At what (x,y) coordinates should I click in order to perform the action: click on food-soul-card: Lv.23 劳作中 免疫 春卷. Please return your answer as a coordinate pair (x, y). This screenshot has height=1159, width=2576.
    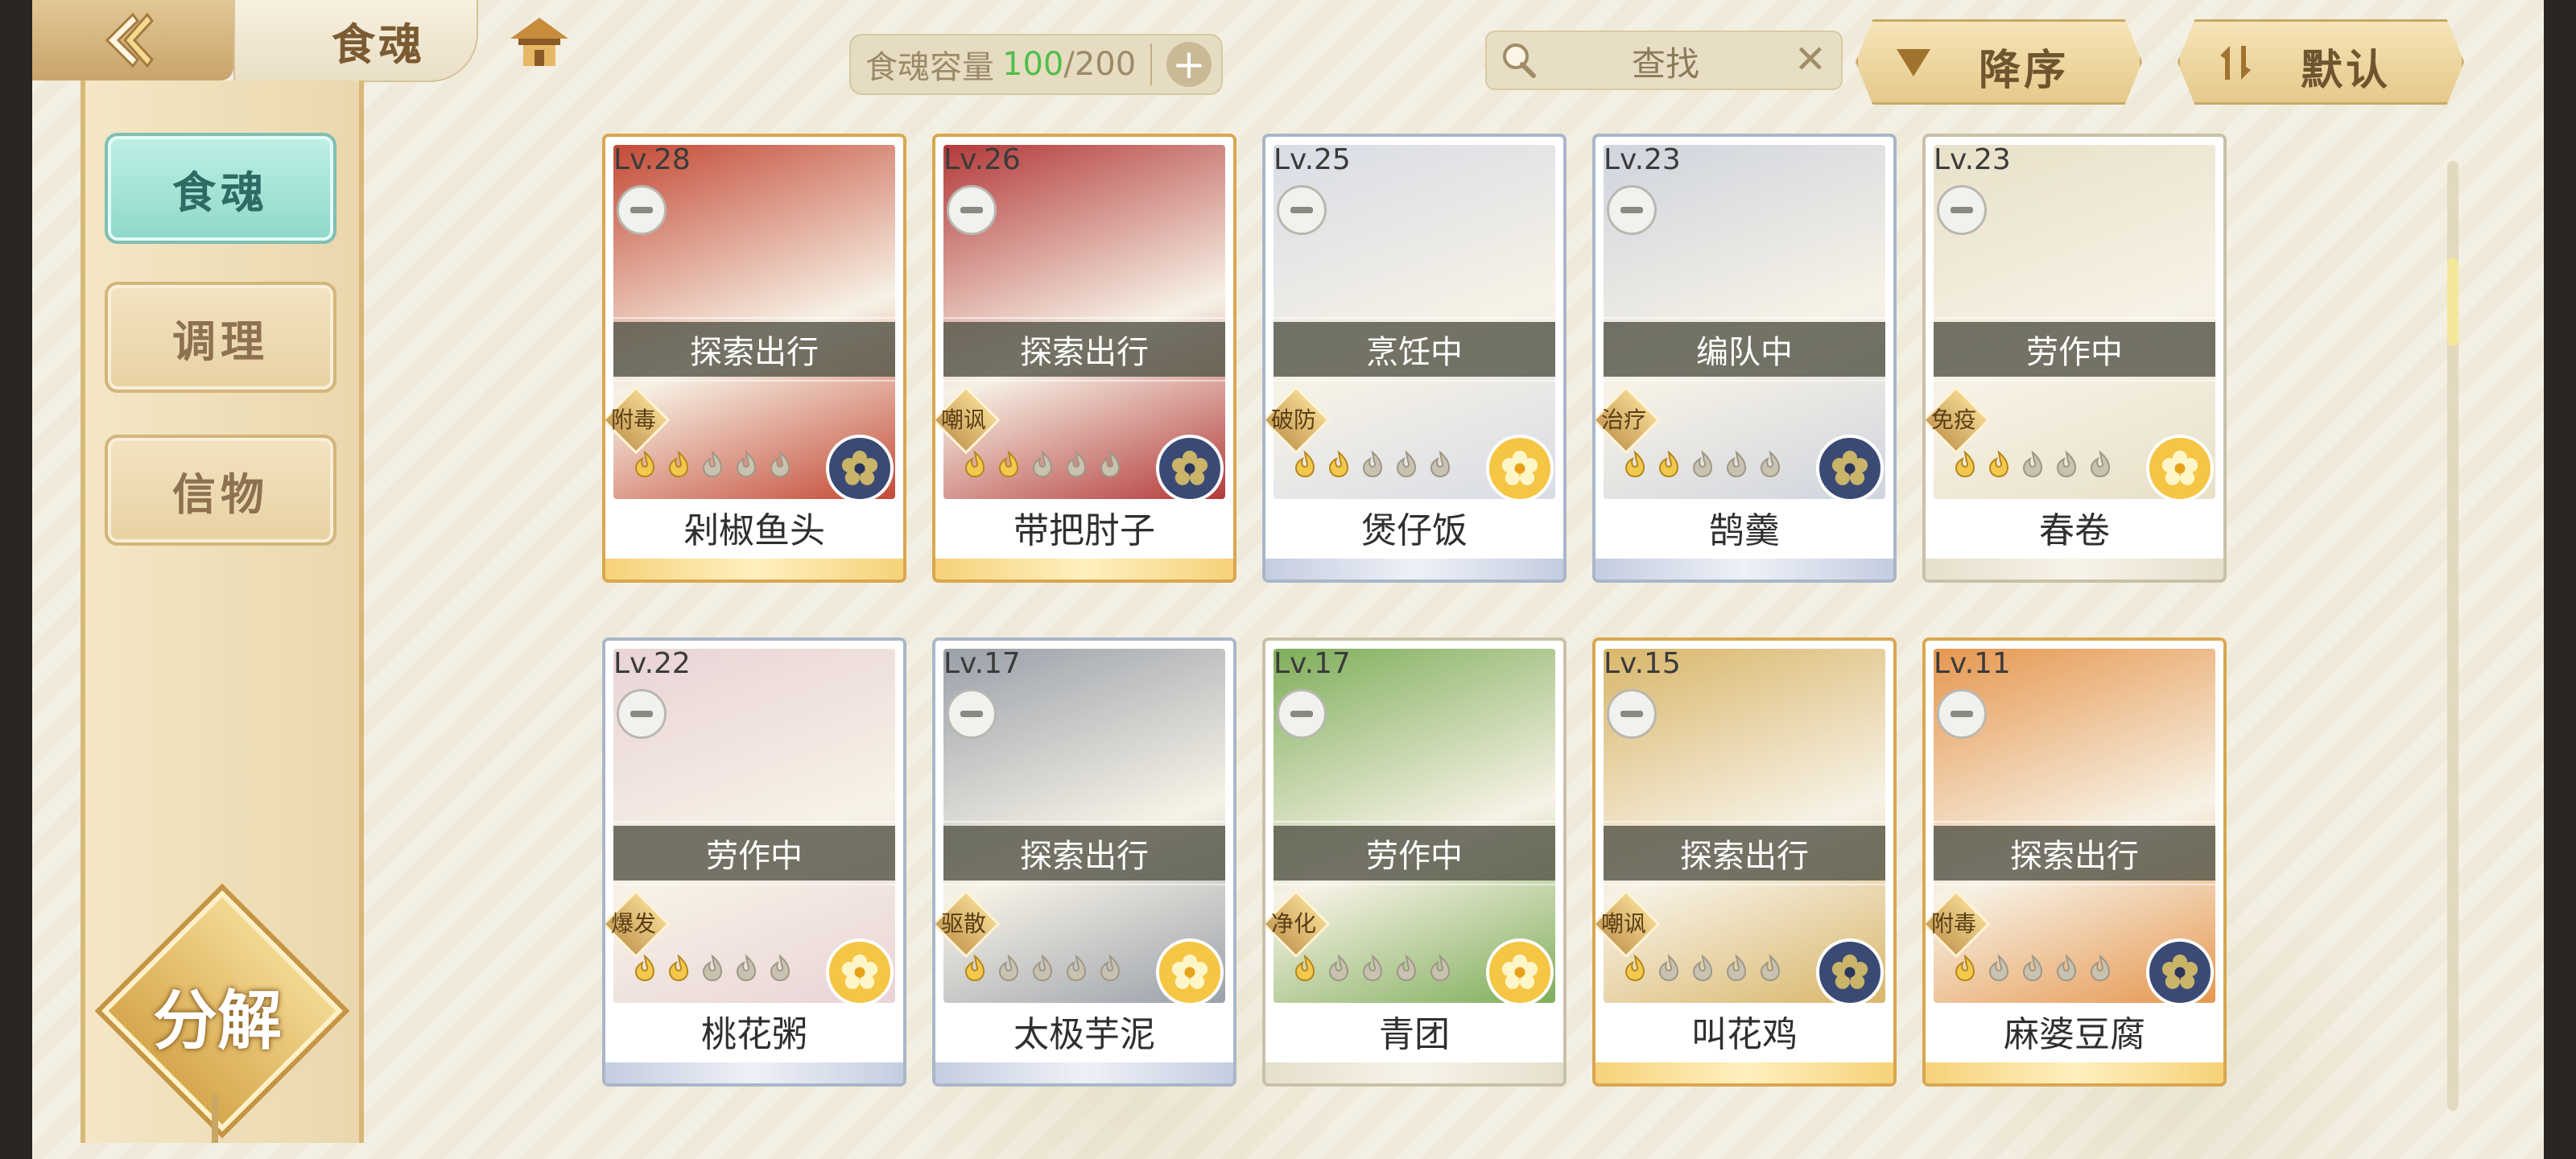
    Looking at the image, I should click on (2074, 358).